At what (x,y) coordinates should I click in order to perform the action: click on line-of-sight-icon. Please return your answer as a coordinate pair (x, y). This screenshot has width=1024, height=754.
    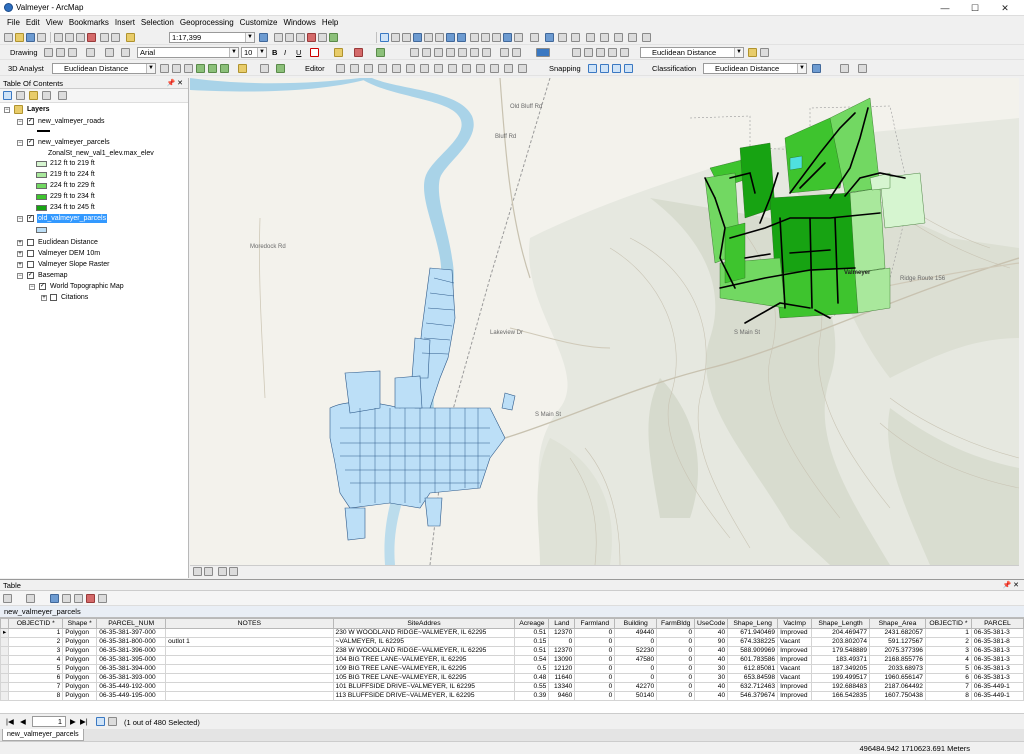
    Looking at the image, I should click on (188, 68).